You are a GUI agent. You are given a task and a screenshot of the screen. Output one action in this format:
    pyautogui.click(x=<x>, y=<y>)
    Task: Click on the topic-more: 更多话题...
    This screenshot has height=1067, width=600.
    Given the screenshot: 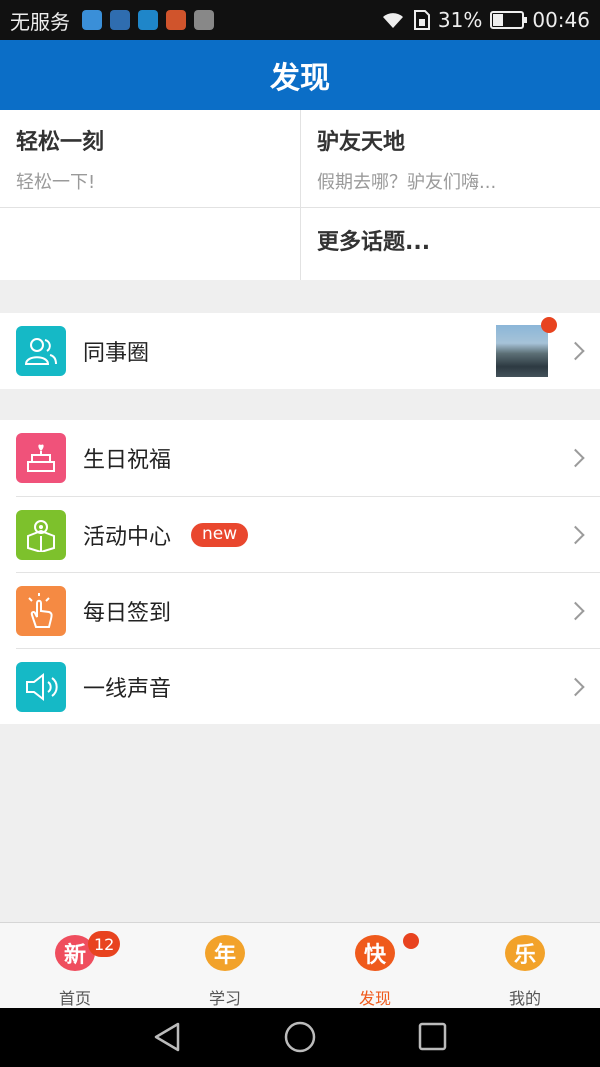 What is the action you would take?
    pyautogui.click(x=450, y=244)
    